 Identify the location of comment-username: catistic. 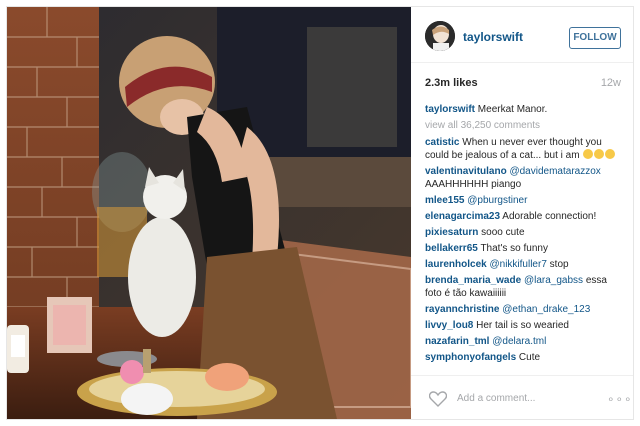
(442, 142).